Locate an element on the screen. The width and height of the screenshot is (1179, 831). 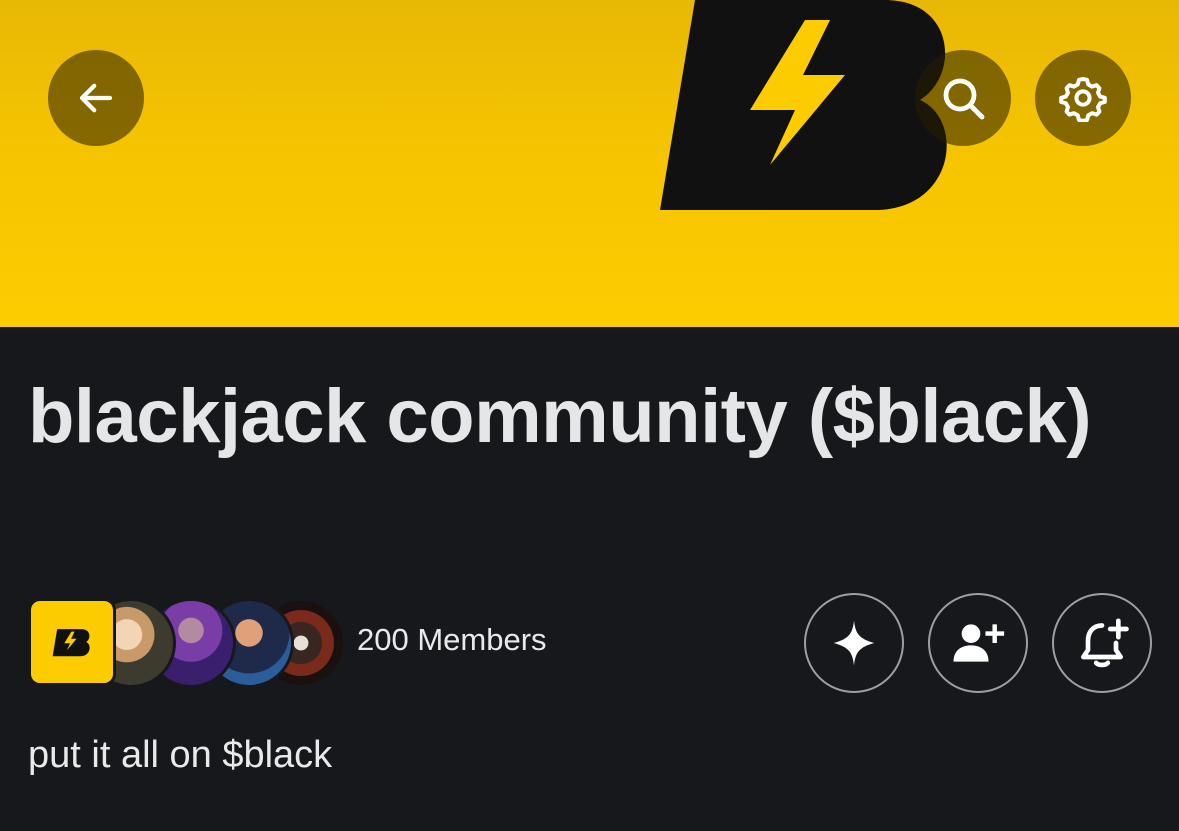
community-bio: put it all on $black is located at coordinates (180, 755).